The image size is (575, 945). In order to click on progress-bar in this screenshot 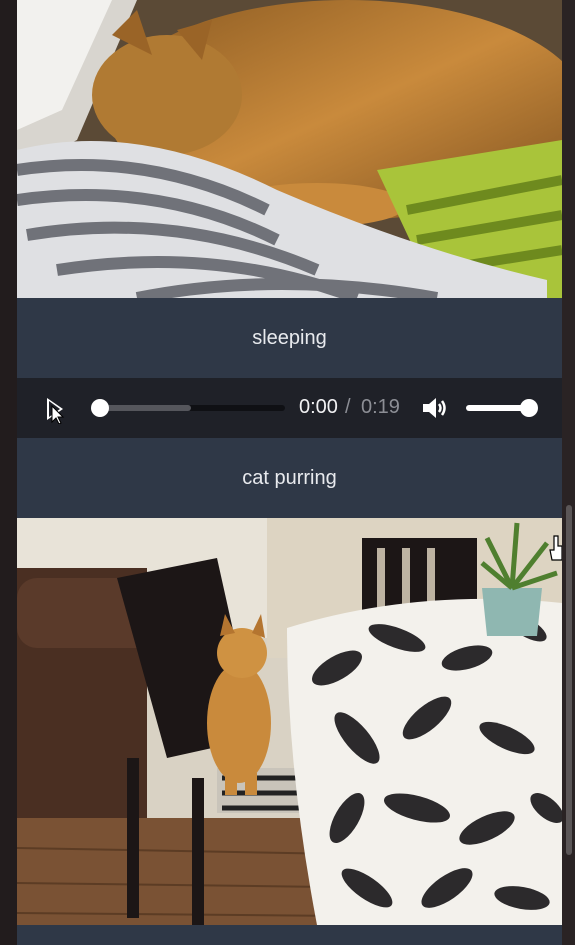, I will do `click(191, 408)`.